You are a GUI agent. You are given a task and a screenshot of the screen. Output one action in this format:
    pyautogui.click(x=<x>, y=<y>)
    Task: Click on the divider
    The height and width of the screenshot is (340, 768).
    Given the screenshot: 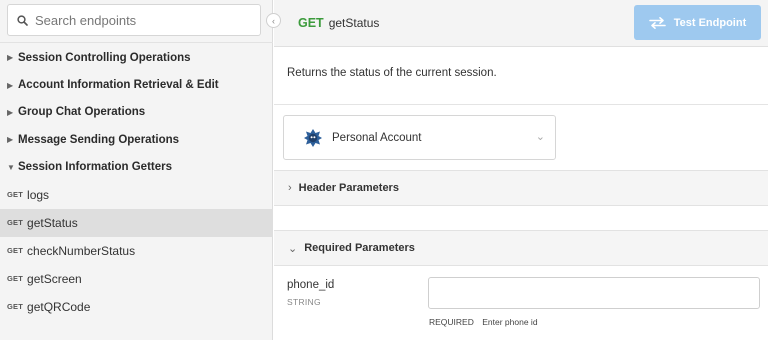 What is the action you would take?
    pyautogui.click(x=521, y=104)
    